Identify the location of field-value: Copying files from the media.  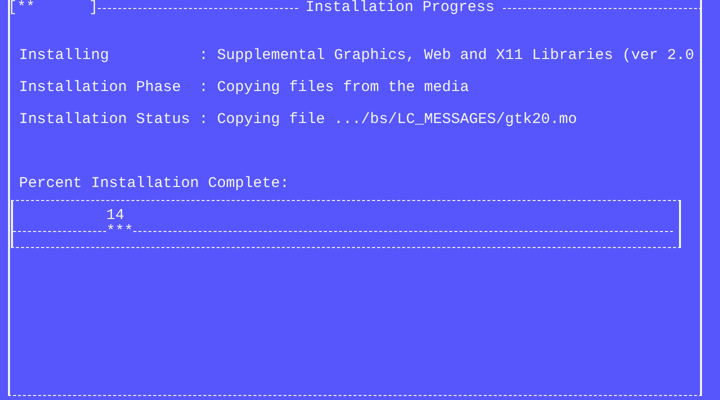
(343, 89).